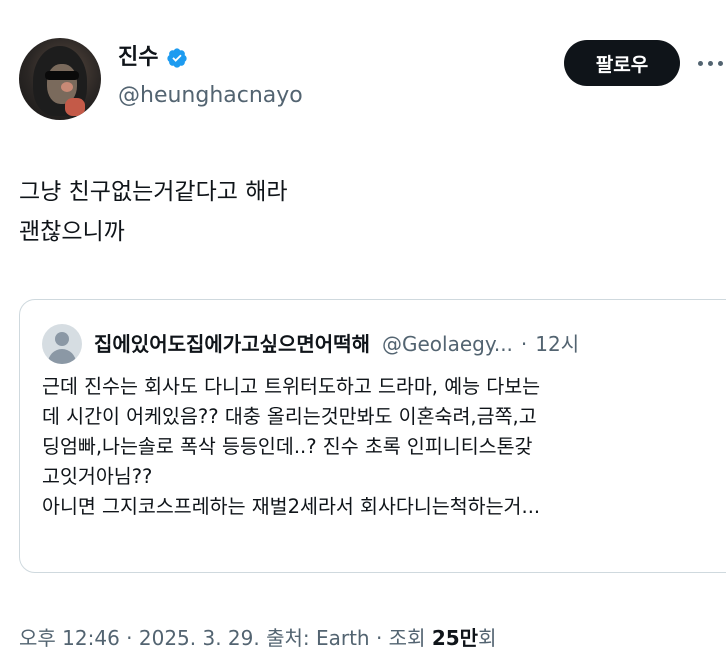 The image size is (726, 664). Describe the element at coordinates (225, 638) in the screenshot. I see `timestamp-source: 오후 12:46 · 2025. 3. 29. 출처: Earth · 조회` at that location.